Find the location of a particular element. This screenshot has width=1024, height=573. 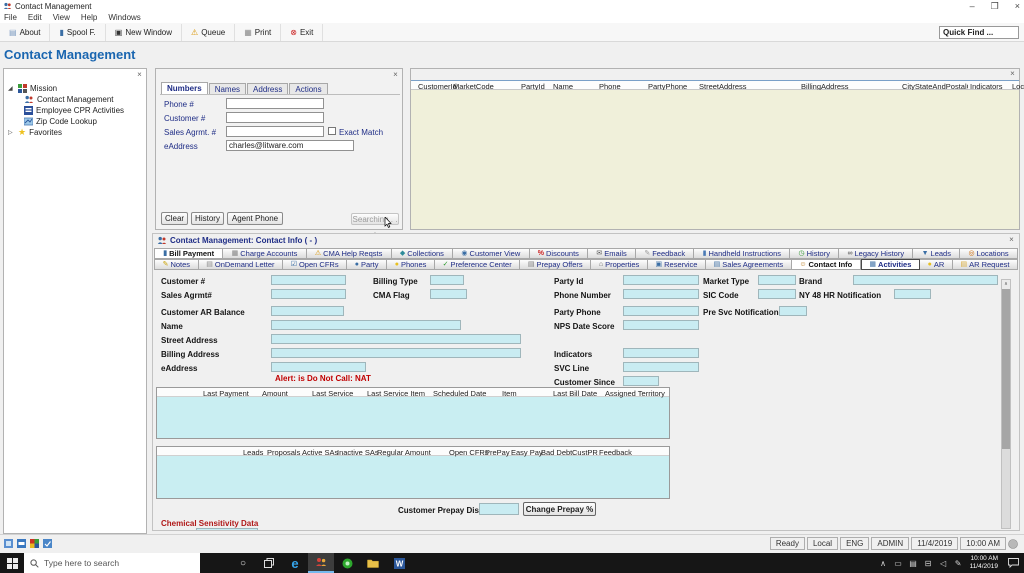

tab-feedback: ✎ Feedback is located at coordinates (665, 253).